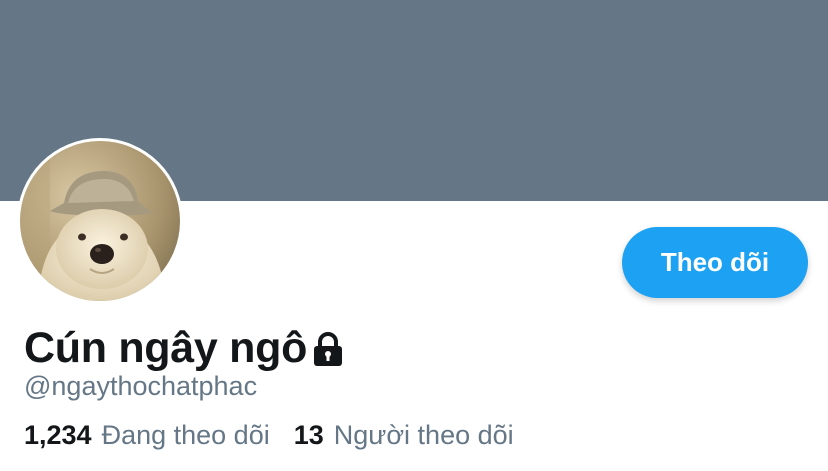 The image size is (828, 471). Describe the element at coordinates (141, 386) in the screenshot. I see `profile-handle: @ngaythochatphac` at that location.